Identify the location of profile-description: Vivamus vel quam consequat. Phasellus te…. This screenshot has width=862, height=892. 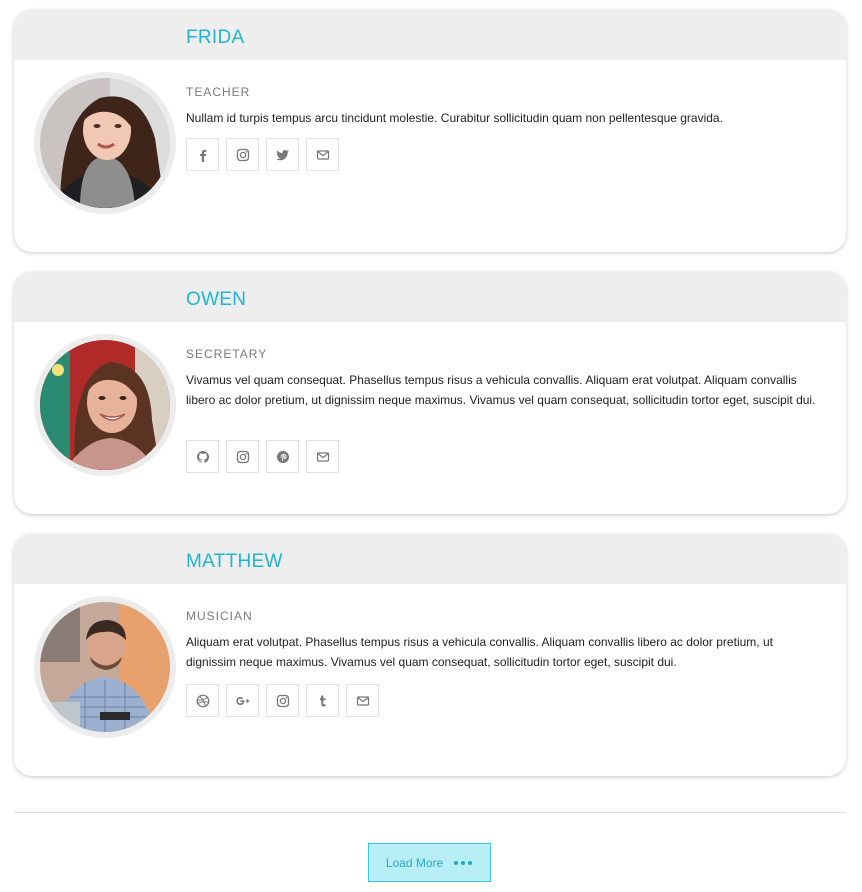
(501, 390).